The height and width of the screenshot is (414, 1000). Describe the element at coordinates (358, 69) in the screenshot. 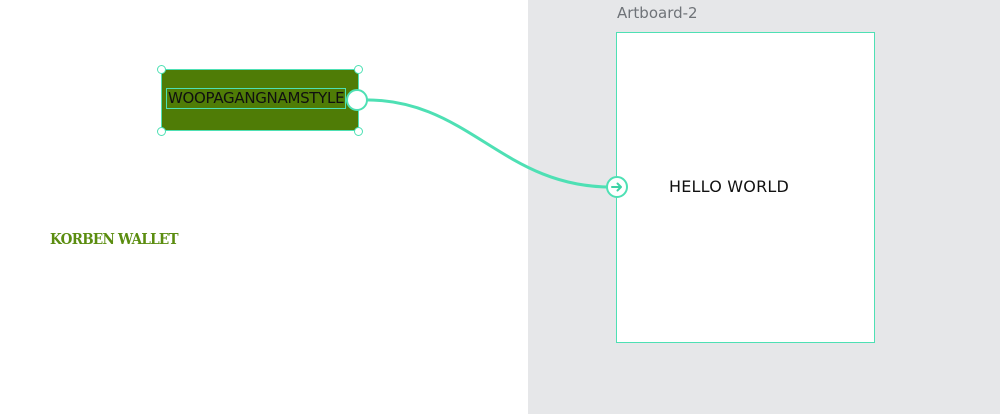

I see `resize-handle-top-right` at that location.